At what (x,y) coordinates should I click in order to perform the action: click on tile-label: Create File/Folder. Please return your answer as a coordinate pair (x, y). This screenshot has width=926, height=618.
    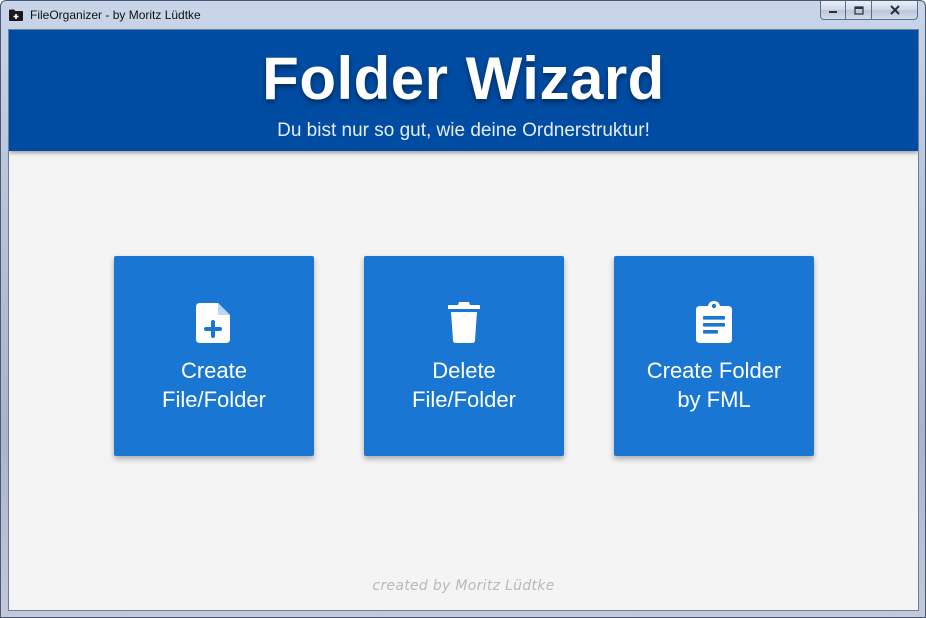
    Looking at the image, I should click on (214, 385).